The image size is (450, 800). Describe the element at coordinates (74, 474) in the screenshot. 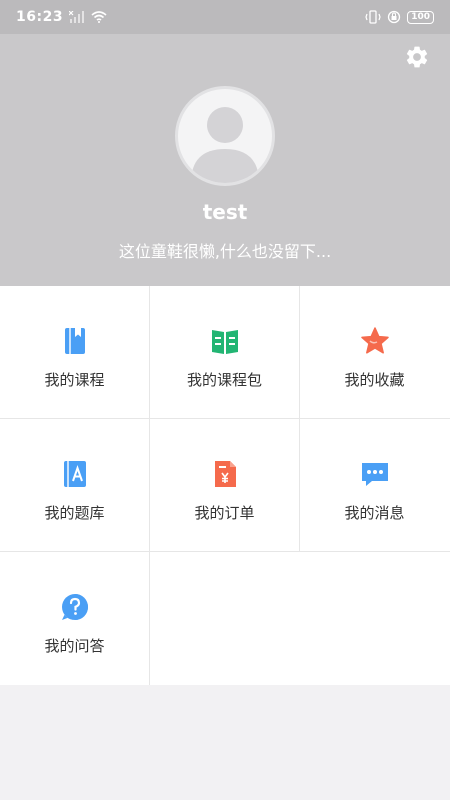

I see `question-bank-icon` at that location.